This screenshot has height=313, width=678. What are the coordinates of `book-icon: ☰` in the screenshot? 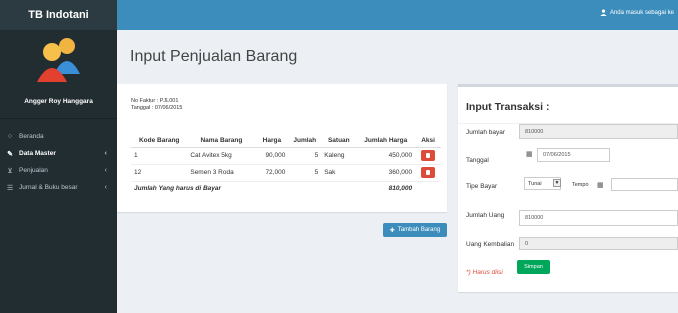 It's located at (10, 188).